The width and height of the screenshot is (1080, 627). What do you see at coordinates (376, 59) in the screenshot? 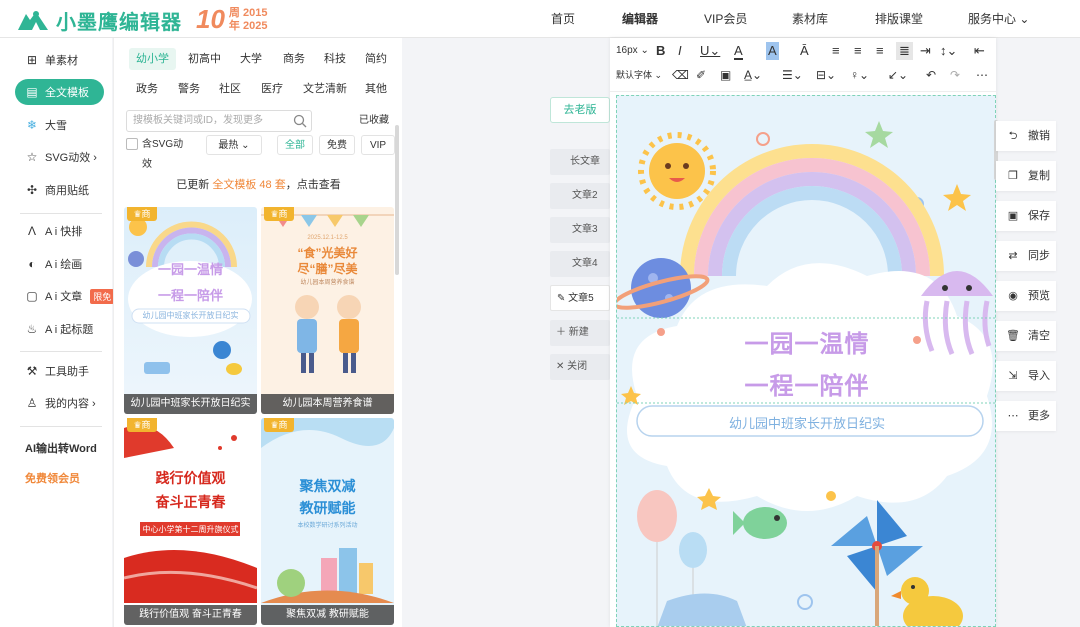
I see `category-simple: 简约` at bounding box center [376, 59].